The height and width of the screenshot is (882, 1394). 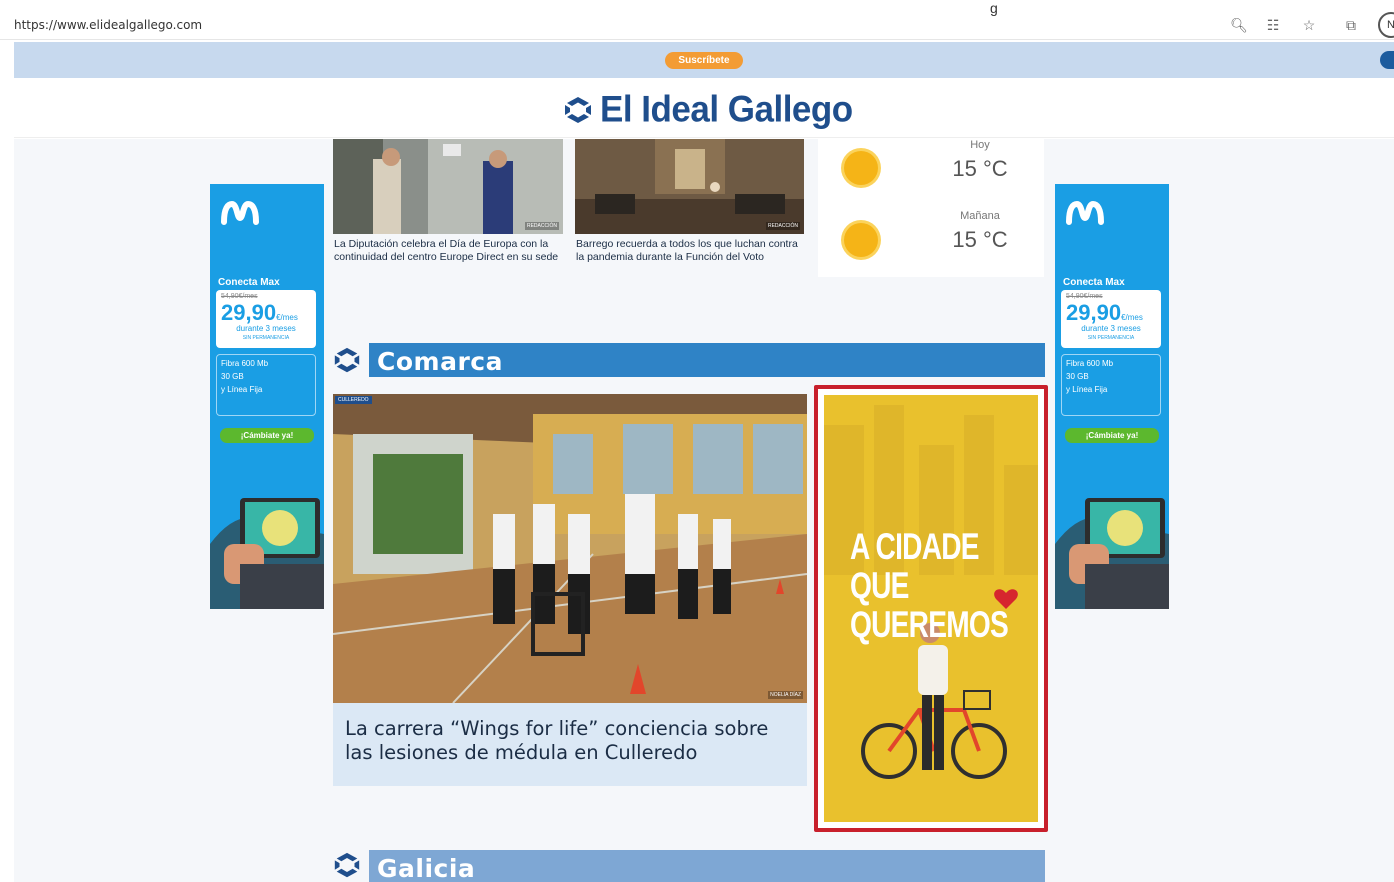 What do you see at coordinates (353, 400) in the screenshot?
I see `feature-tag: CULLEREDO` at bounding box center [353, 400].